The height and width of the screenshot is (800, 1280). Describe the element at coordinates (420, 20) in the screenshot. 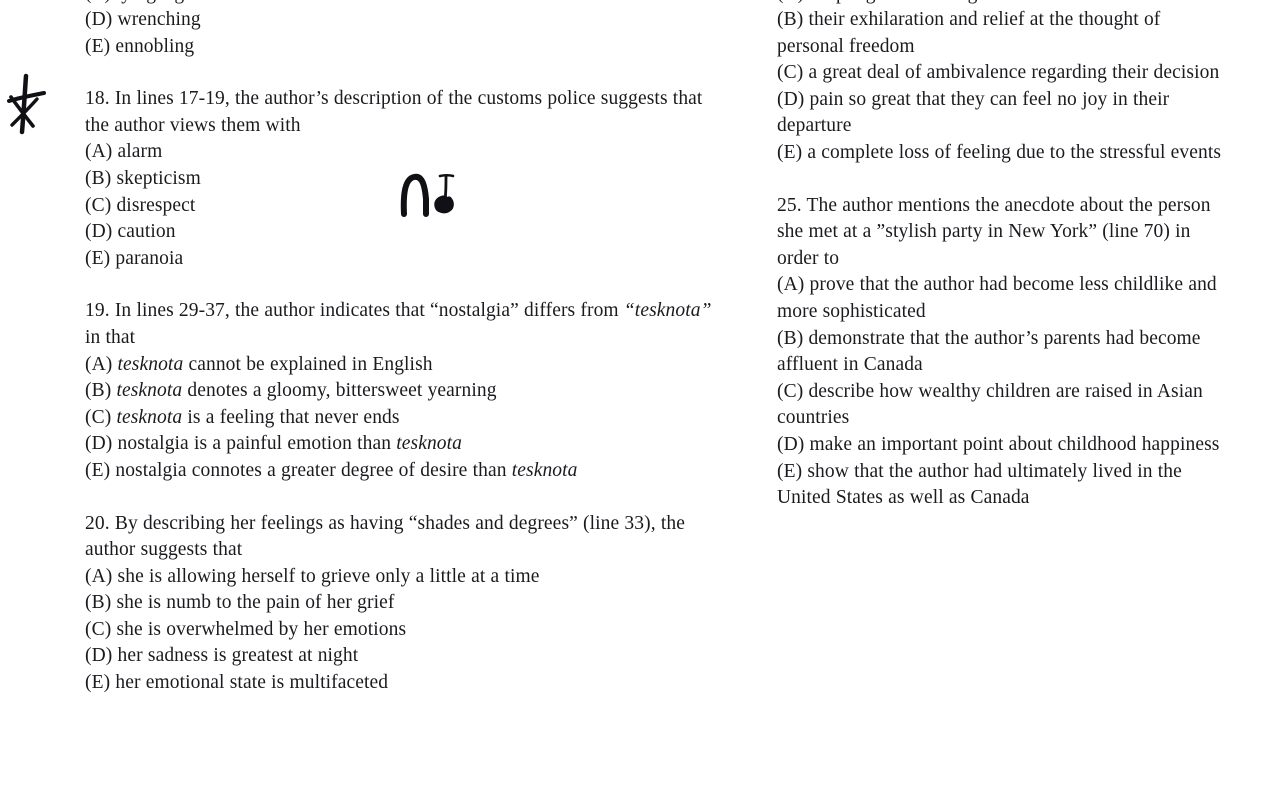

I see `choice-option: (D) wrenching` at that location.